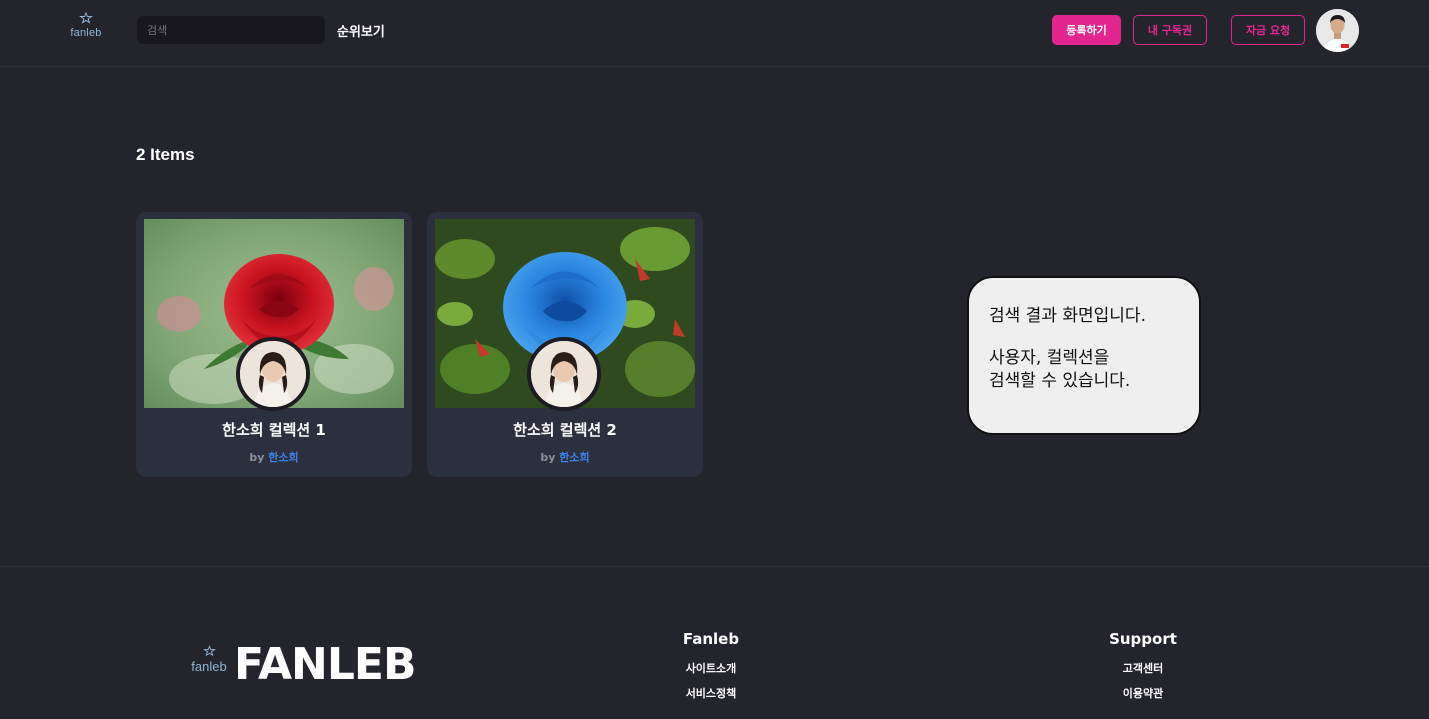  Describe the element at coordinates (325, 664) in the screenshot. I see `footer-brand: FANLEB` at that location.